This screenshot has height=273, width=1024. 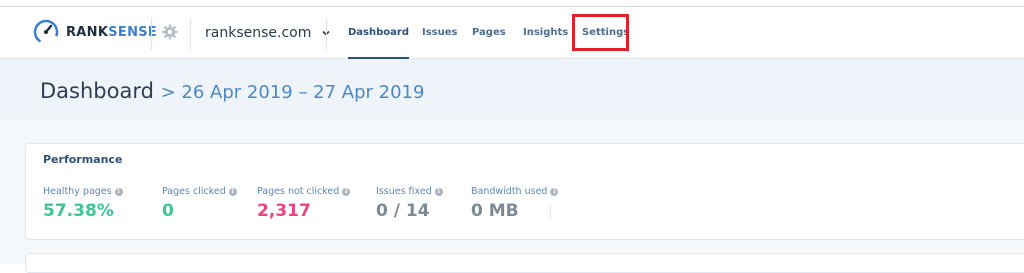 I want to click on metric-bandwidth-used: Bandwidth used i 0 MB, so click(x=515, y=203).